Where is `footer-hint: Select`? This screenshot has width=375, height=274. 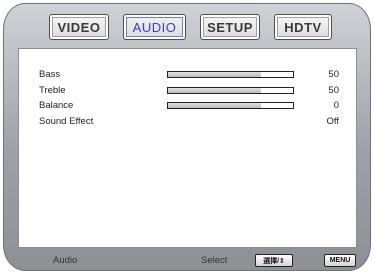 footer-hint: Select is located at coordinates (214, 260).